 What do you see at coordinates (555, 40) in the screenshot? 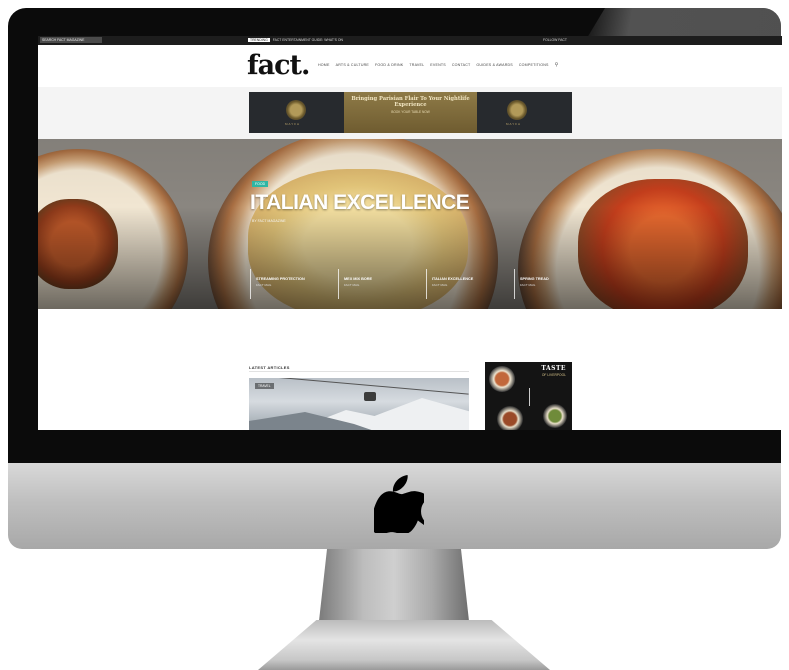
I see `social-follow: FOLLOW FACT` at bounding box center [555, 40].